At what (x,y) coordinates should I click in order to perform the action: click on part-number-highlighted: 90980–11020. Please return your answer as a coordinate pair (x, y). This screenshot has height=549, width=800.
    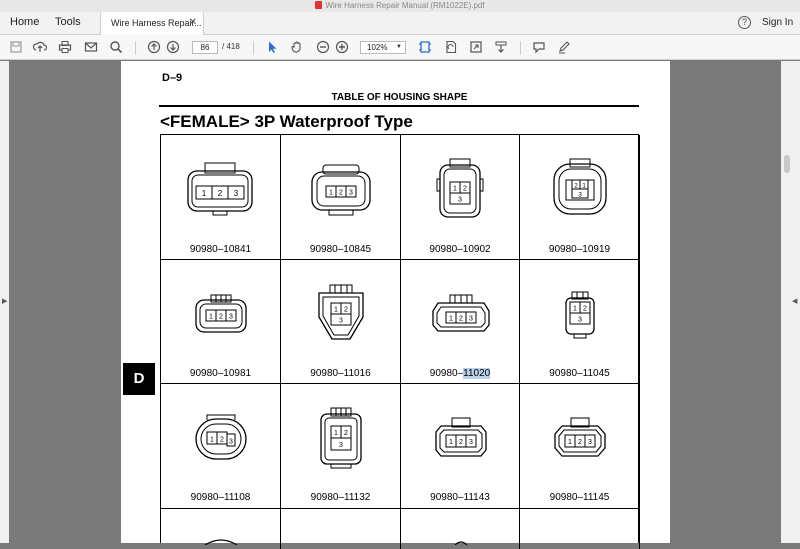
    Looking at the image, I should click on (460, 373).